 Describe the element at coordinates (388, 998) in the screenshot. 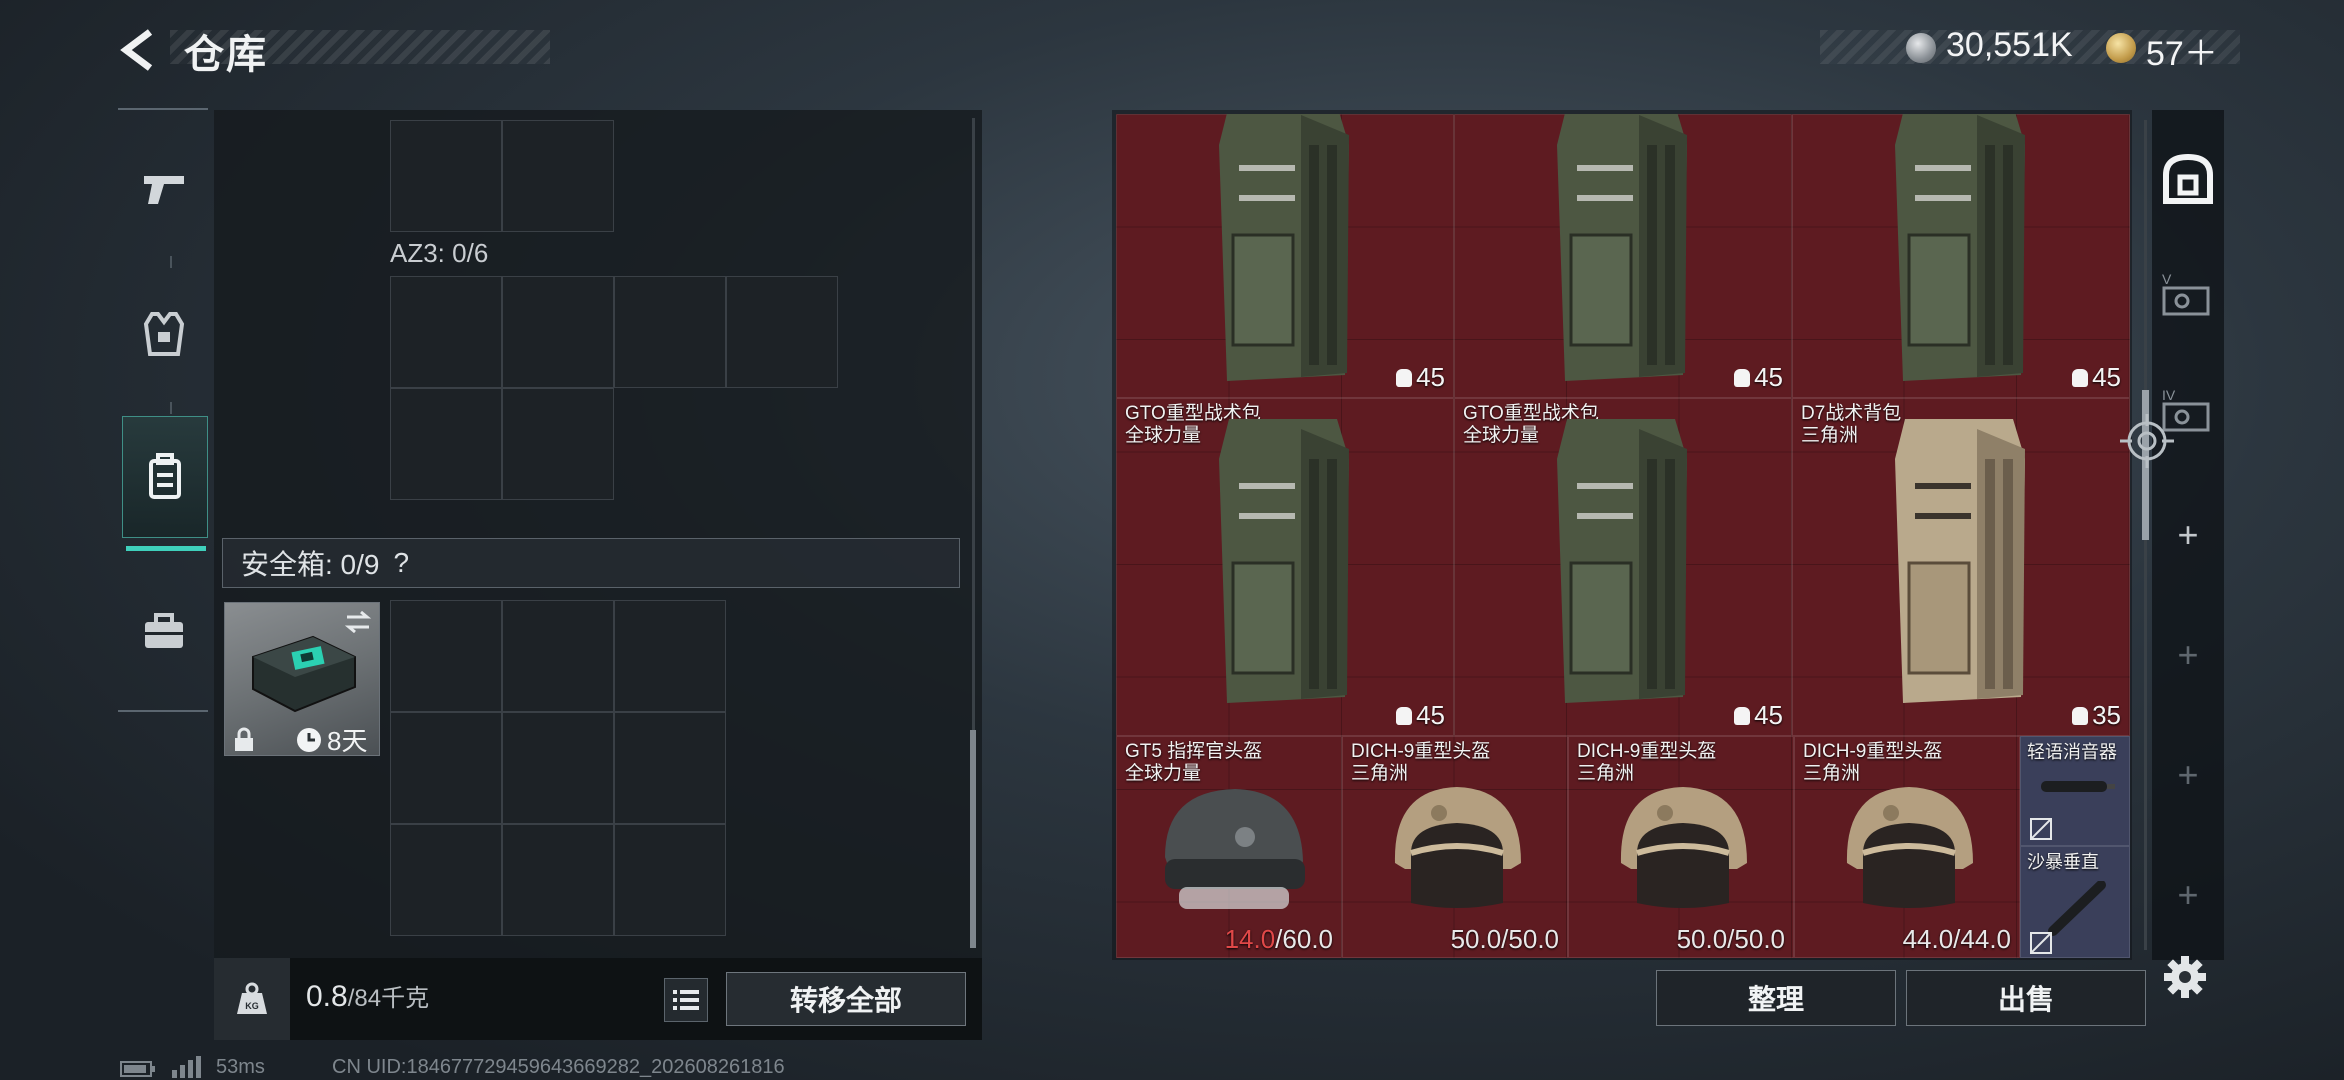

I see `weight-max: /84千克` at that location.